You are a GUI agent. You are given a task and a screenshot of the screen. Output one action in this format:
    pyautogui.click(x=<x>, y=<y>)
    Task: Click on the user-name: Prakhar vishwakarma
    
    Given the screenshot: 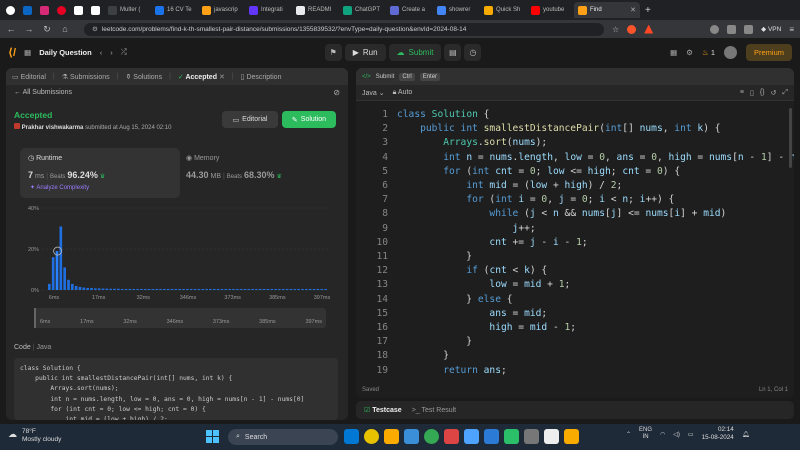 What is the action you would take?
    pyautogui.click(x=53, y=128)
    